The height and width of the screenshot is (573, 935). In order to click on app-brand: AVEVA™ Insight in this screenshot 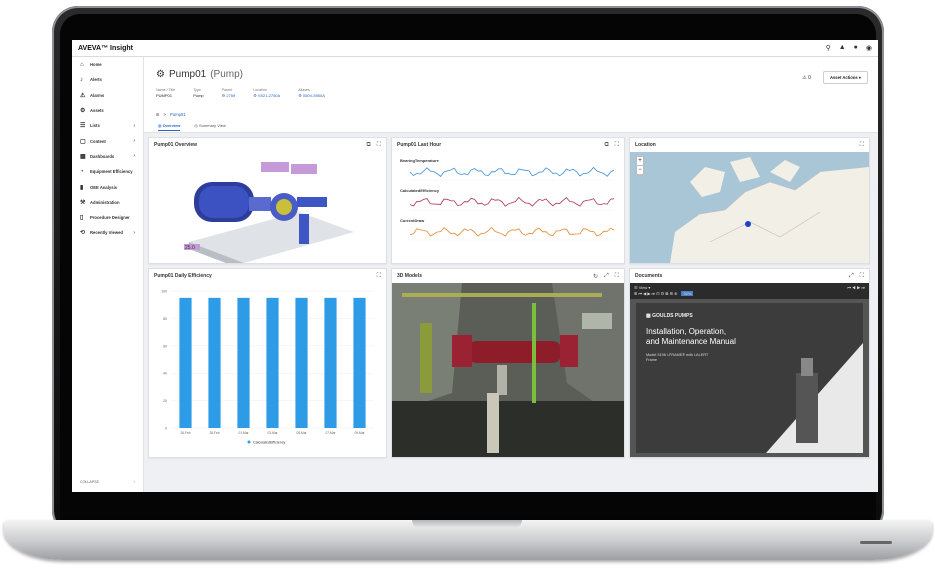, I will do `click(105, 48)`.